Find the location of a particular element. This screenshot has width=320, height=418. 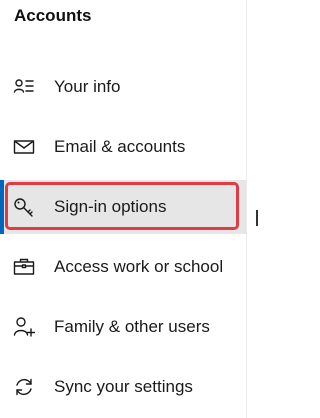

sync-icon is located at coordinates (24, 387).